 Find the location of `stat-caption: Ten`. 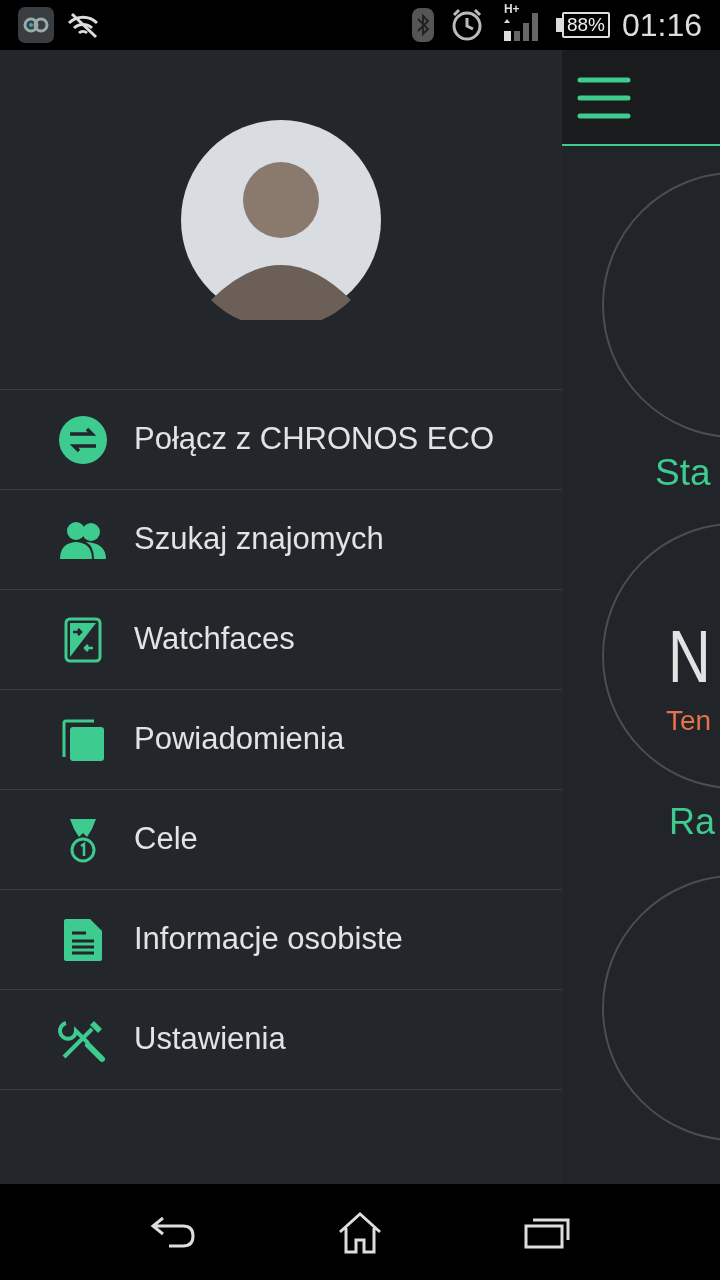

stat-caption: Ten is located at coordinates (689, 721).